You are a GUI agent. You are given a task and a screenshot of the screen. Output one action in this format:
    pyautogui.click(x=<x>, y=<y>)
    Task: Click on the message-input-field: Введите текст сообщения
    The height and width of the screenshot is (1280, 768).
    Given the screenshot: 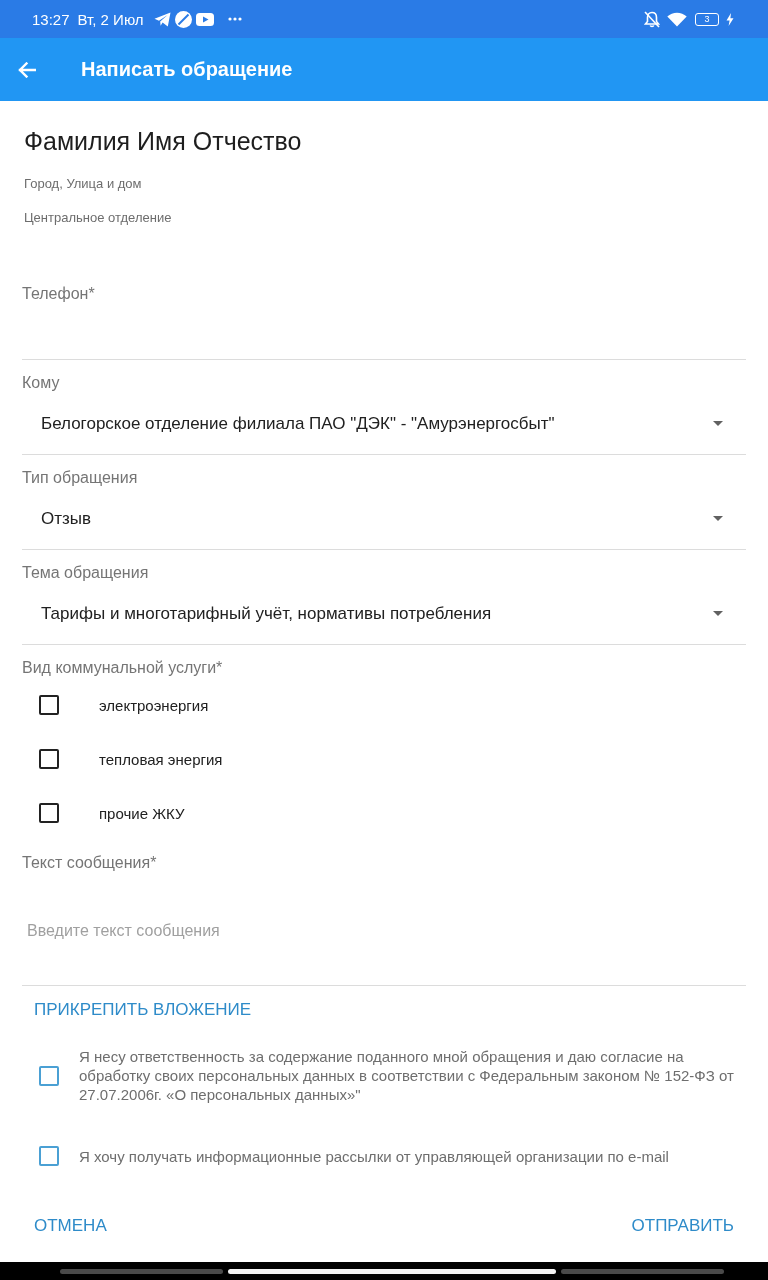 What is the action you would take?
    pyautogui.click(x=384, y=929)
    